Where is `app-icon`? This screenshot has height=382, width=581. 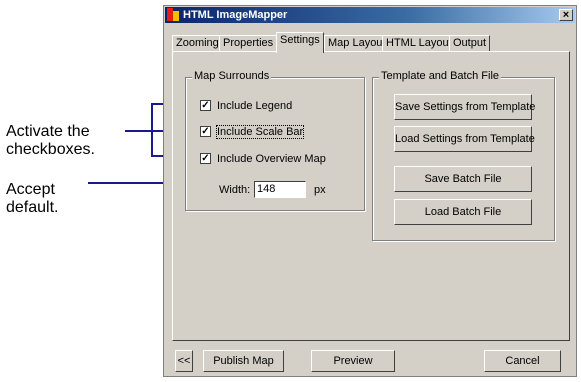
app-icon is located at coordinates (173, 14).